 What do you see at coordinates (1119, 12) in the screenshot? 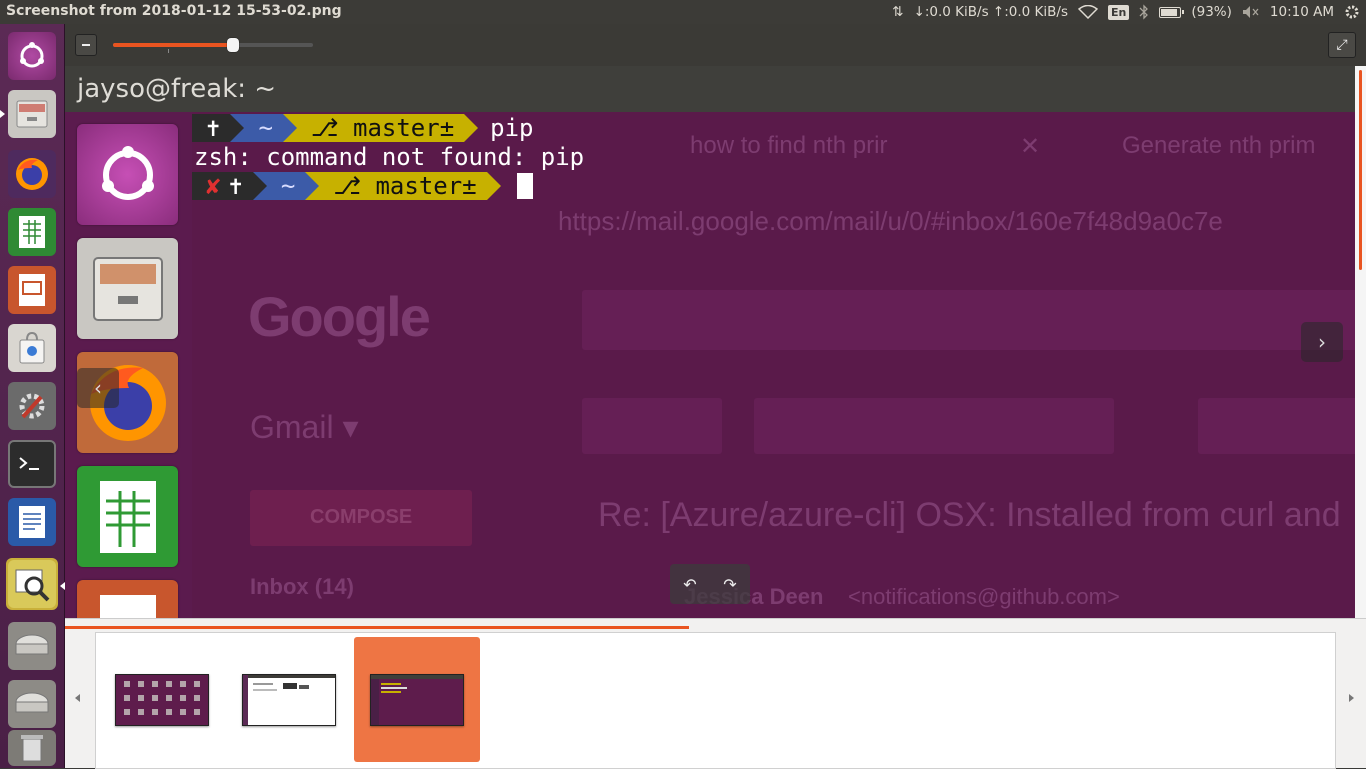
I see `keyboard-layout: En` at bounding box center [1119, 12].